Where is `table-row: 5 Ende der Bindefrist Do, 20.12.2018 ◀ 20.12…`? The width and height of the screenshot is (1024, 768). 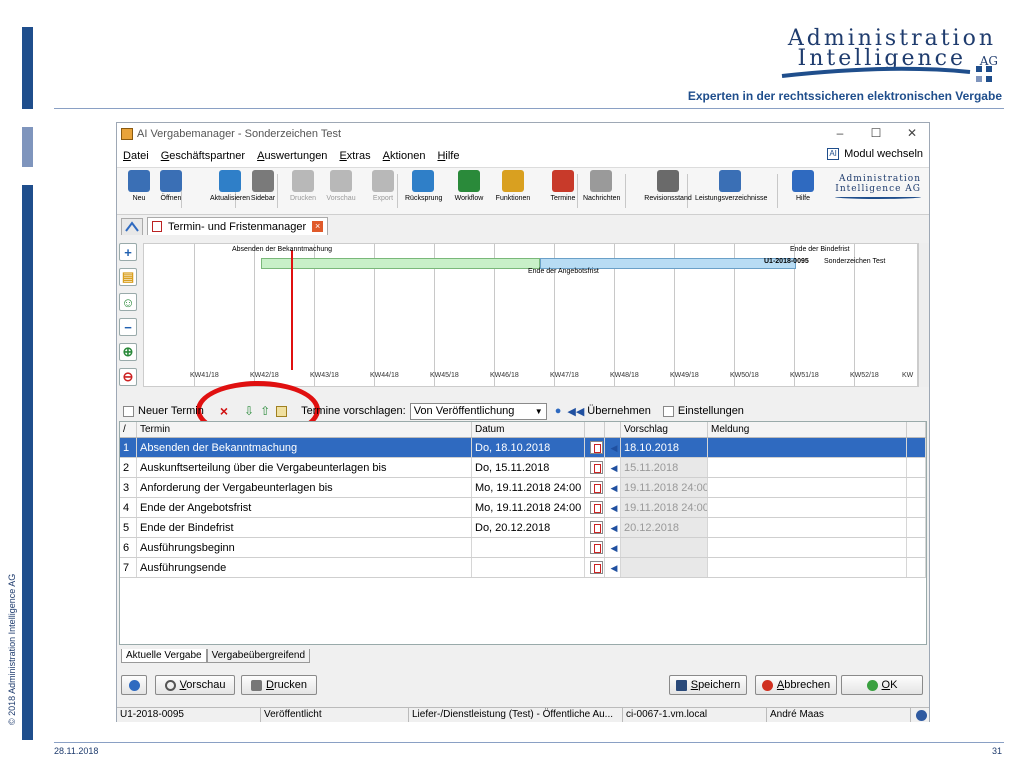
table-row: 5 Ende der Bindefrist Do, 20.12.2018 ◀ 20.12… is located at coordinates (523, 528).